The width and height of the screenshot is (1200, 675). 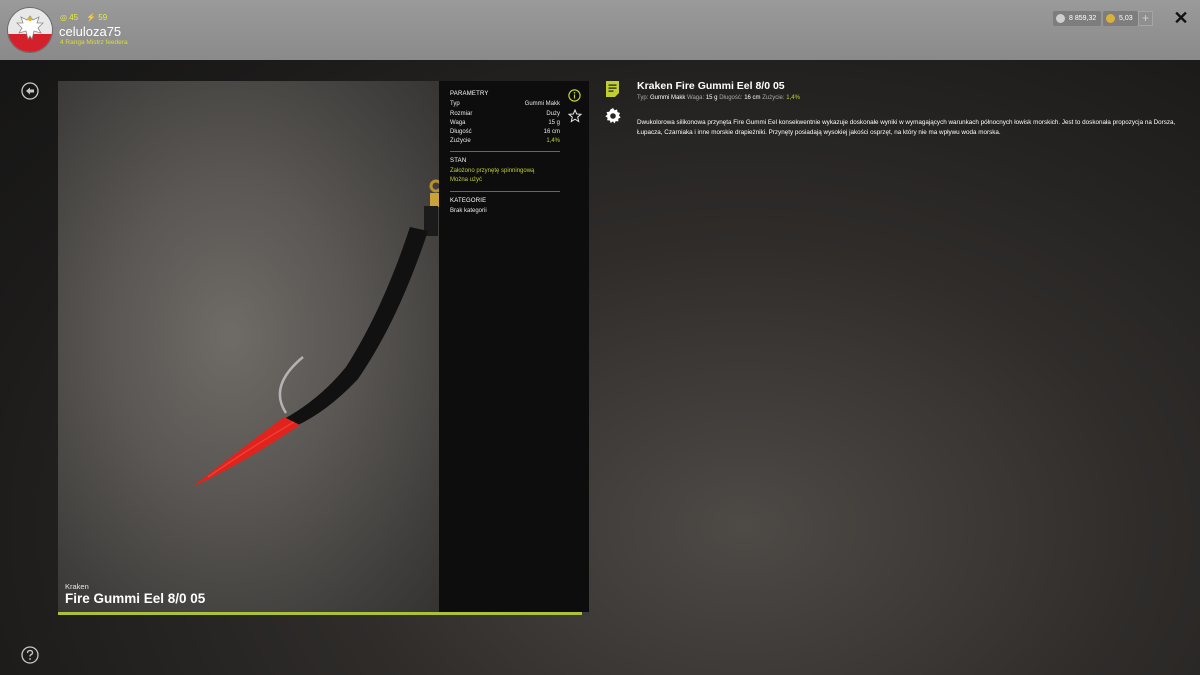 I want to click on parameters-title: PARAMETRY, so click(x=469, y=94).